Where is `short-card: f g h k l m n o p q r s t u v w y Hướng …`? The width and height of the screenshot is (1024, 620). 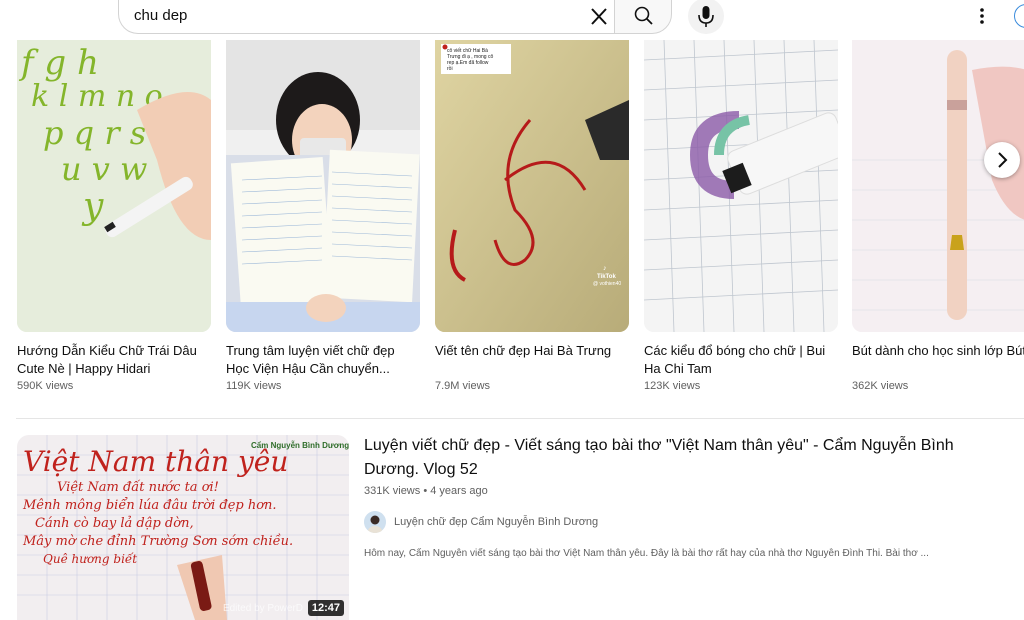
short-card: f g h k l m n o p q r s t u v w y Hướng … is located at coordinates (114, 216).